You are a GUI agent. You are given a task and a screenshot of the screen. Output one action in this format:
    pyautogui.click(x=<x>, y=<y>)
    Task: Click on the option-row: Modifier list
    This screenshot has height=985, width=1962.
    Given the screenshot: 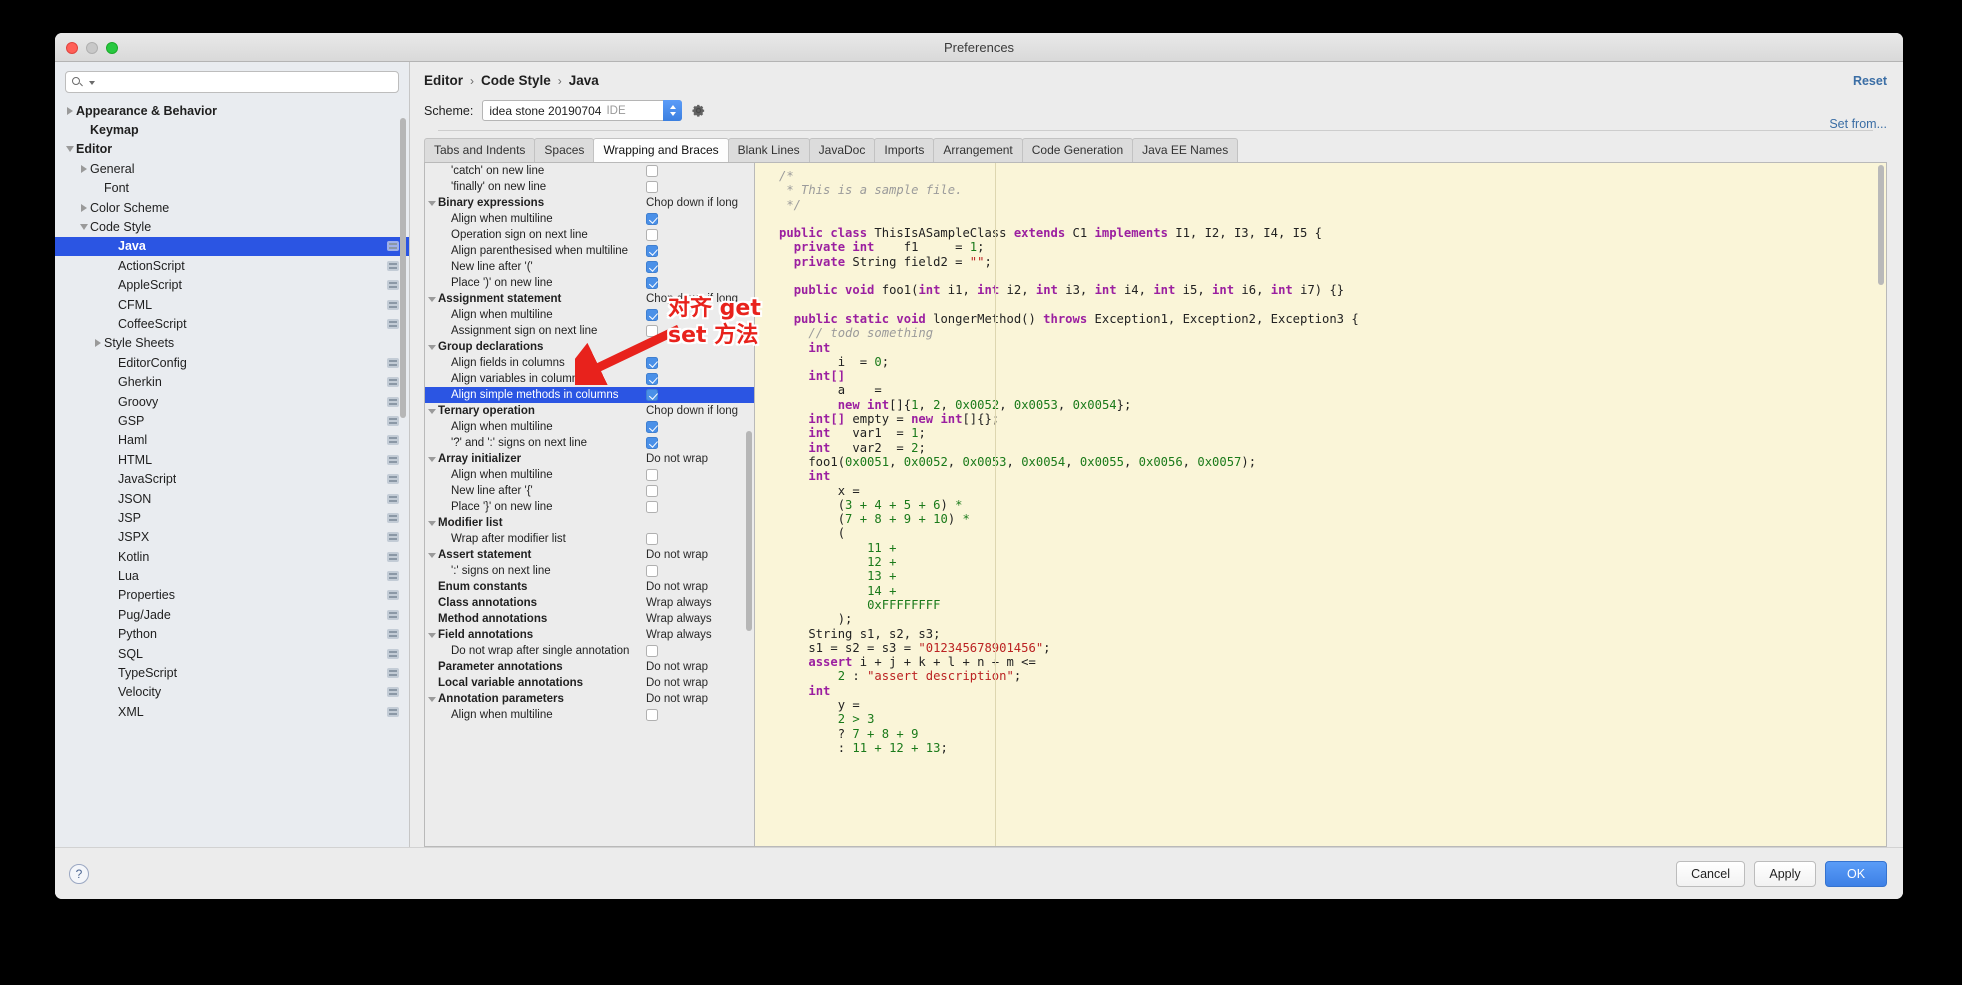 What is the action you would take?
    pyautogui.click(x=589, y=523)
    